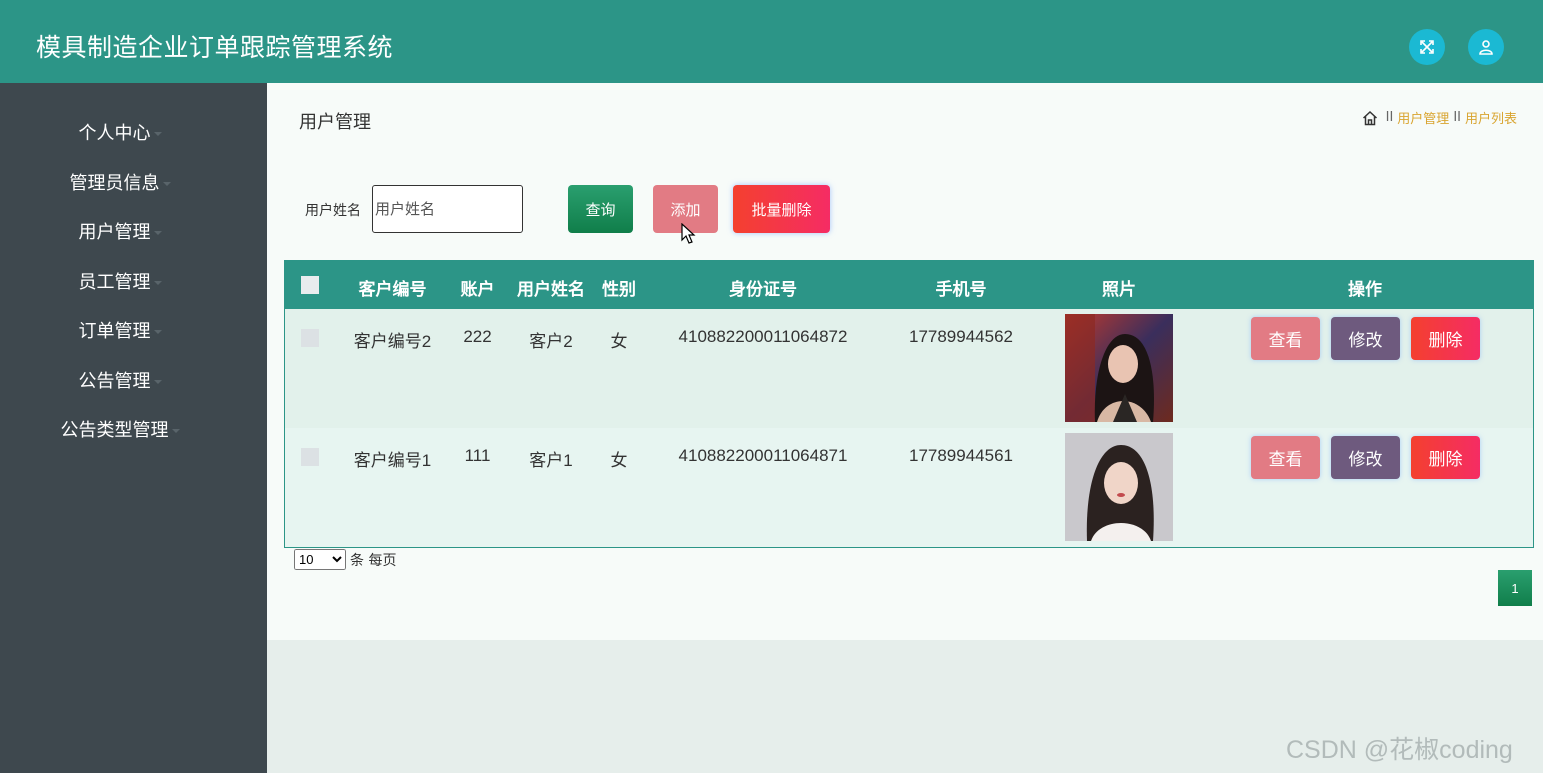 This screenshot has height=773, width=1543. I want to click on page-number-button: 1, so click(1515, 588).